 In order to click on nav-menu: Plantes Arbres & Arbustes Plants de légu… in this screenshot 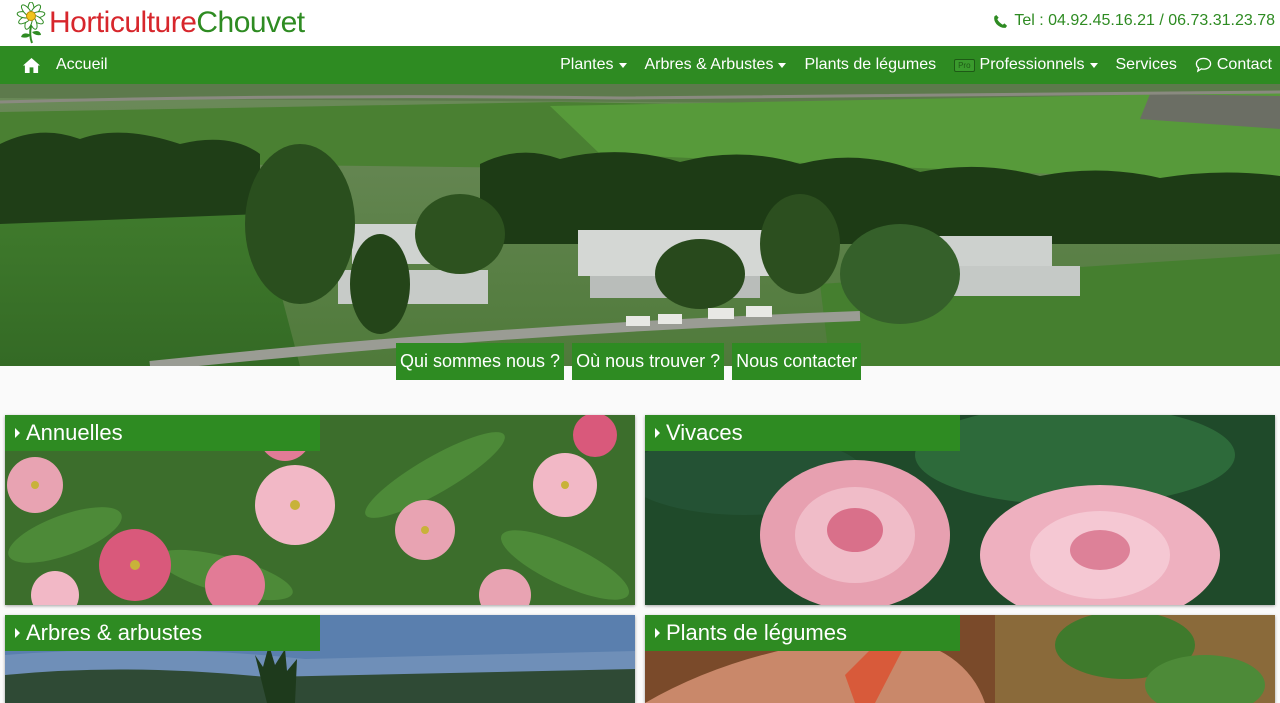, I will do `click(907, 65)`.